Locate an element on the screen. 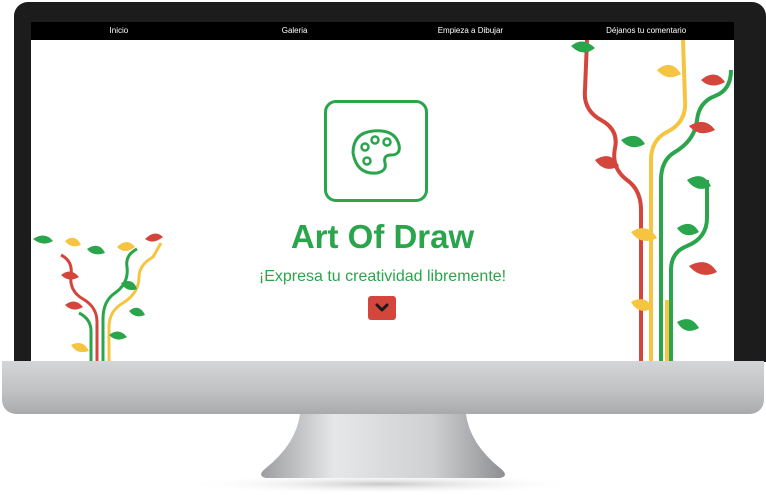 This screenshot has height=495, width=766. monitor-chin is located at coordinates (383, 387).